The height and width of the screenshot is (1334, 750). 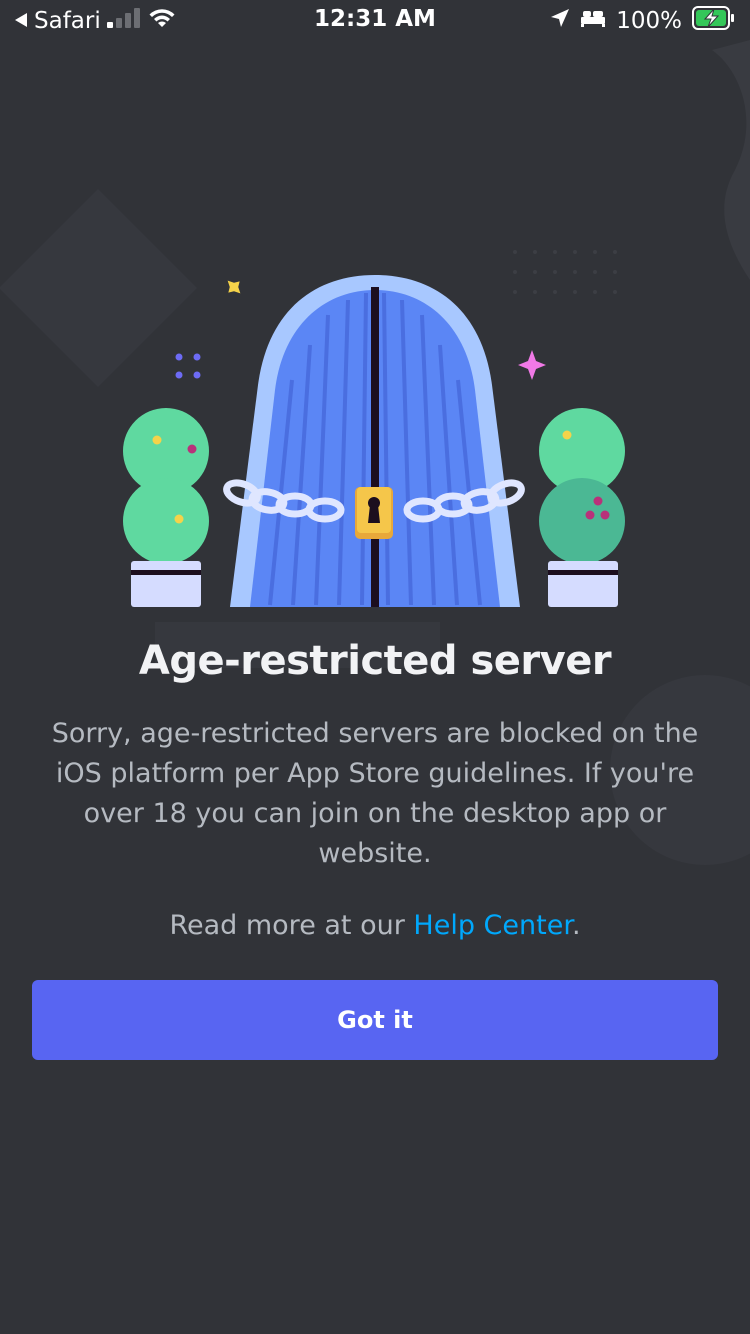 What do you see at coordinates (576, 925) in the screenshot?
I see `read-more-suffix: .` at bounding box center [576, 925].